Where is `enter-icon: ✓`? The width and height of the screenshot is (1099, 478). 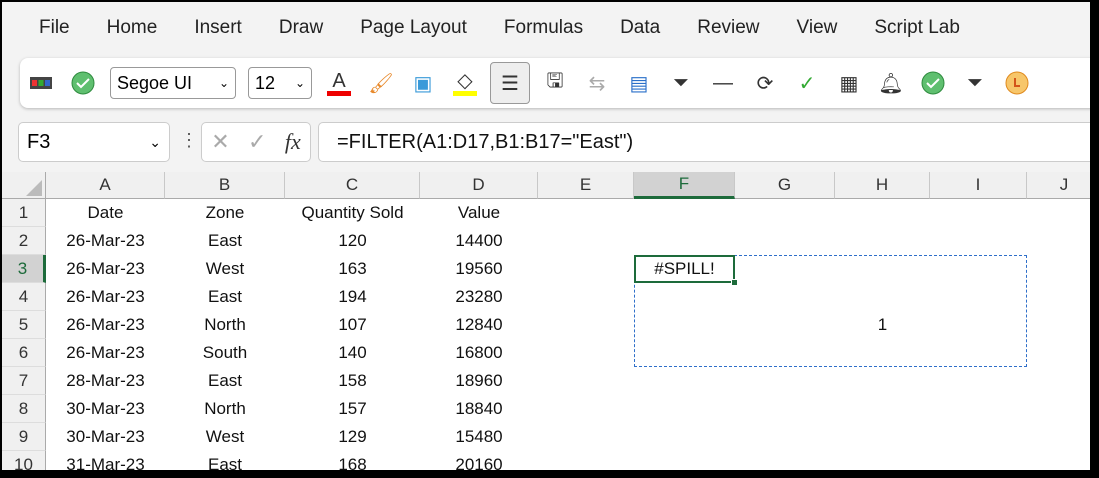
enter-icon: ✓ is located at coordinates (257, 142).